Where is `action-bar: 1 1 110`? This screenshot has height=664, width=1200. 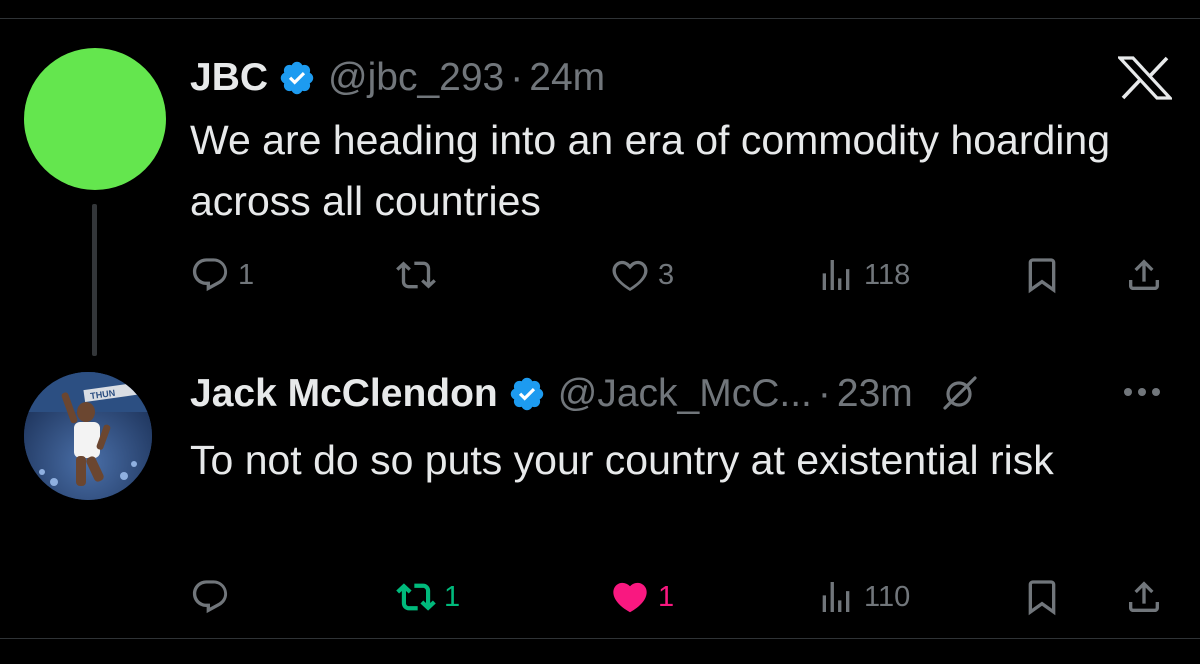
action-bar: 1 1 110 is located at coordinates (685, 597).